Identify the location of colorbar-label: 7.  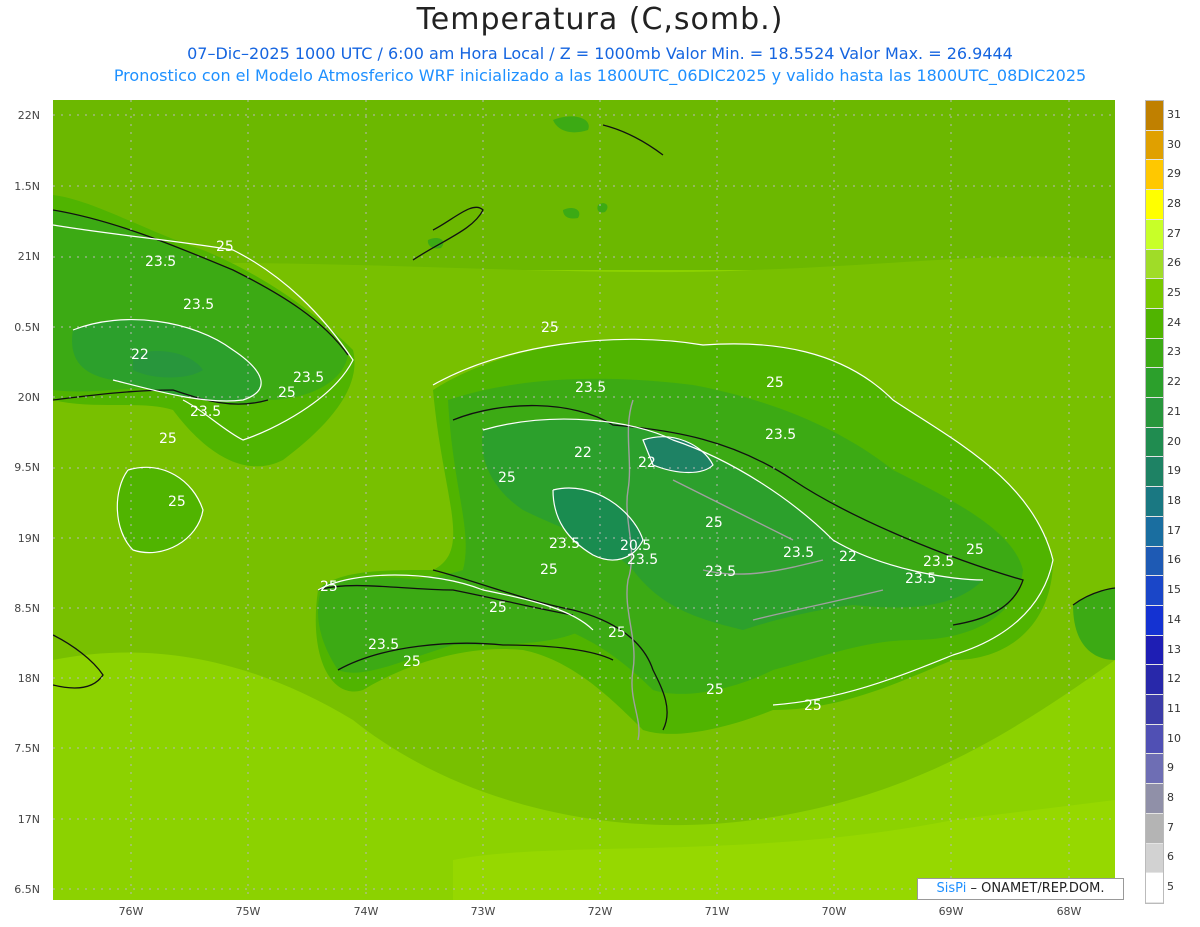
(1170, 827).